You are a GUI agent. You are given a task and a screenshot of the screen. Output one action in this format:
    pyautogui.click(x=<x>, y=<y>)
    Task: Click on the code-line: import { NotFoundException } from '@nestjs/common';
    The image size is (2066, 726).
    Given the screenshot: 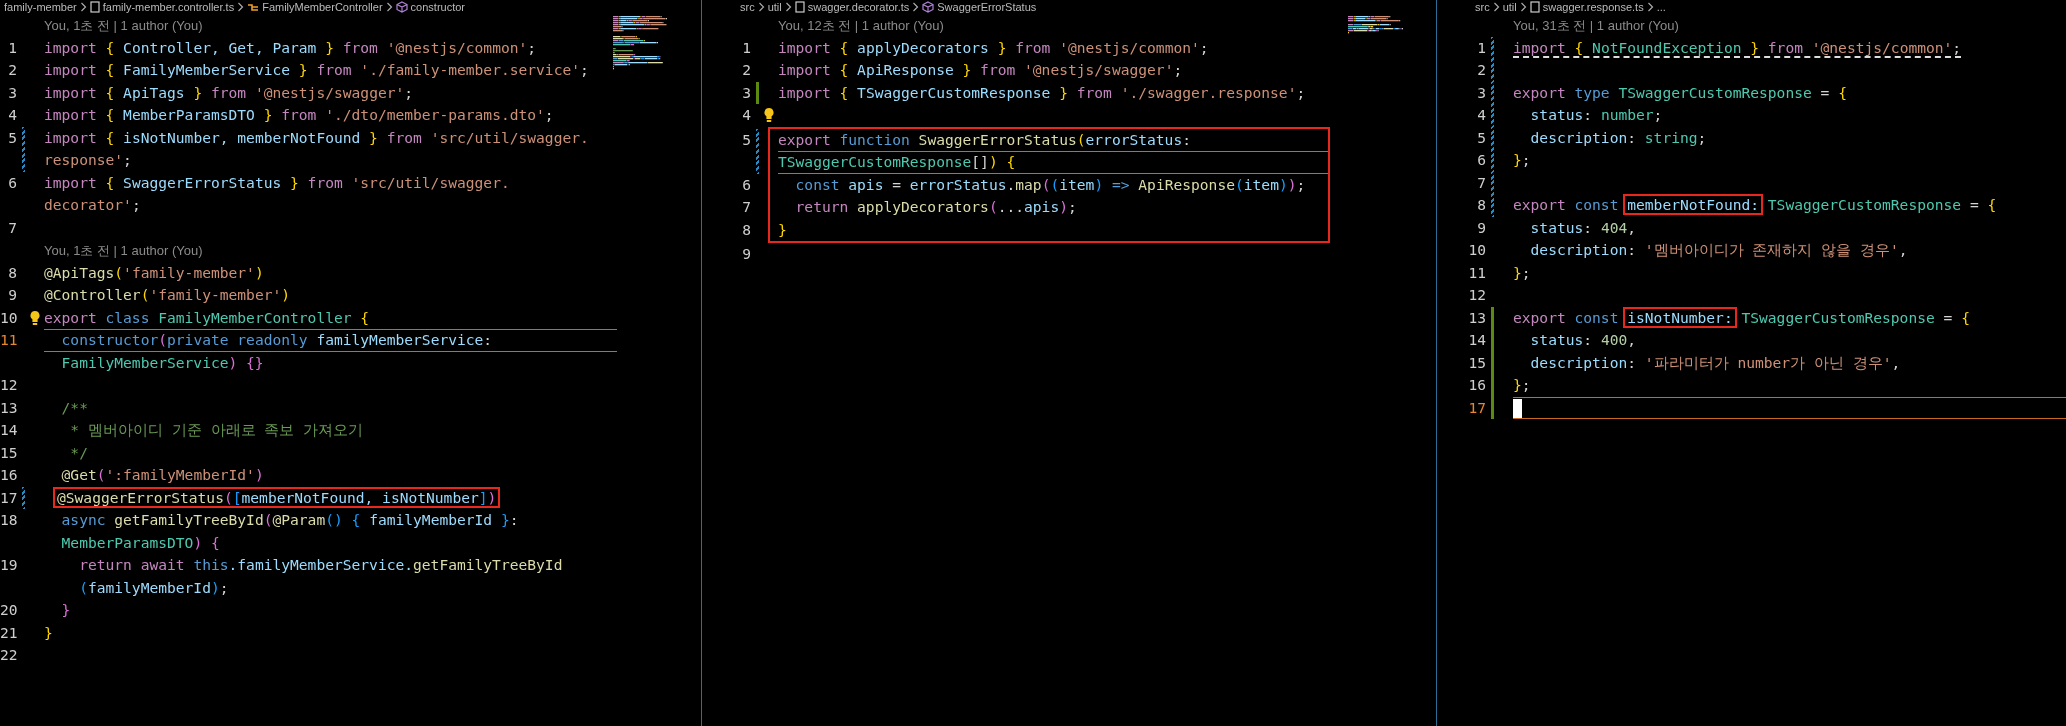 What is the action you would take?
    pyautogui.click(x=1737, y=48)
    